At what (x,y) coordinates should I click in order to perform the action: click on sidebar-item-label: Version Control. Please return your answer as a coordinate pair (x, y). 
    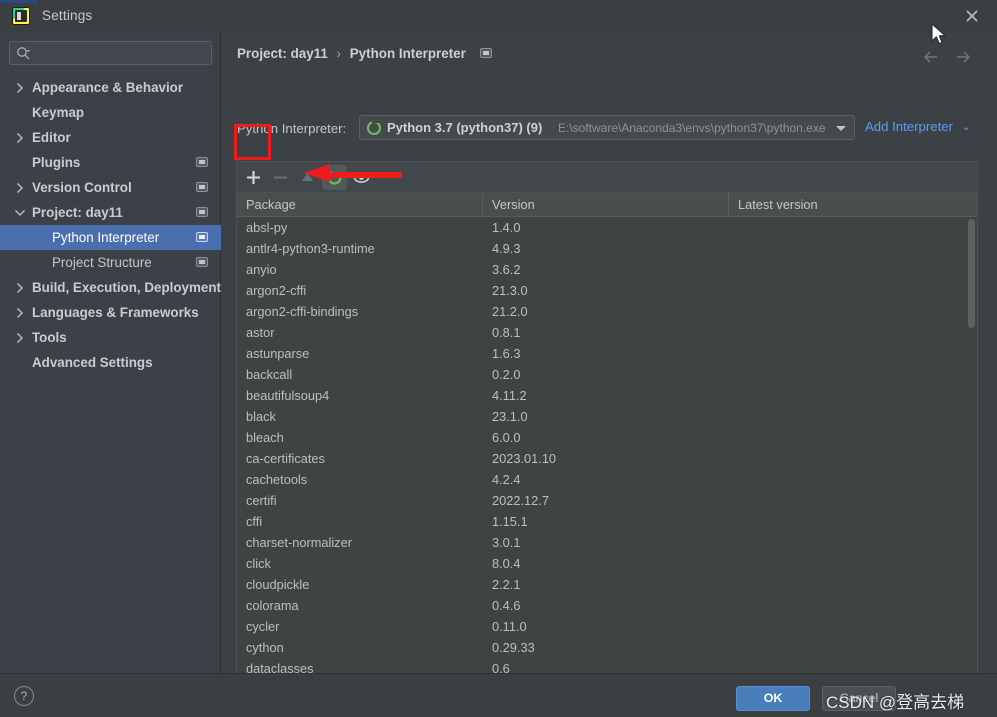
    Looking at the image, I should click on (82, 187).